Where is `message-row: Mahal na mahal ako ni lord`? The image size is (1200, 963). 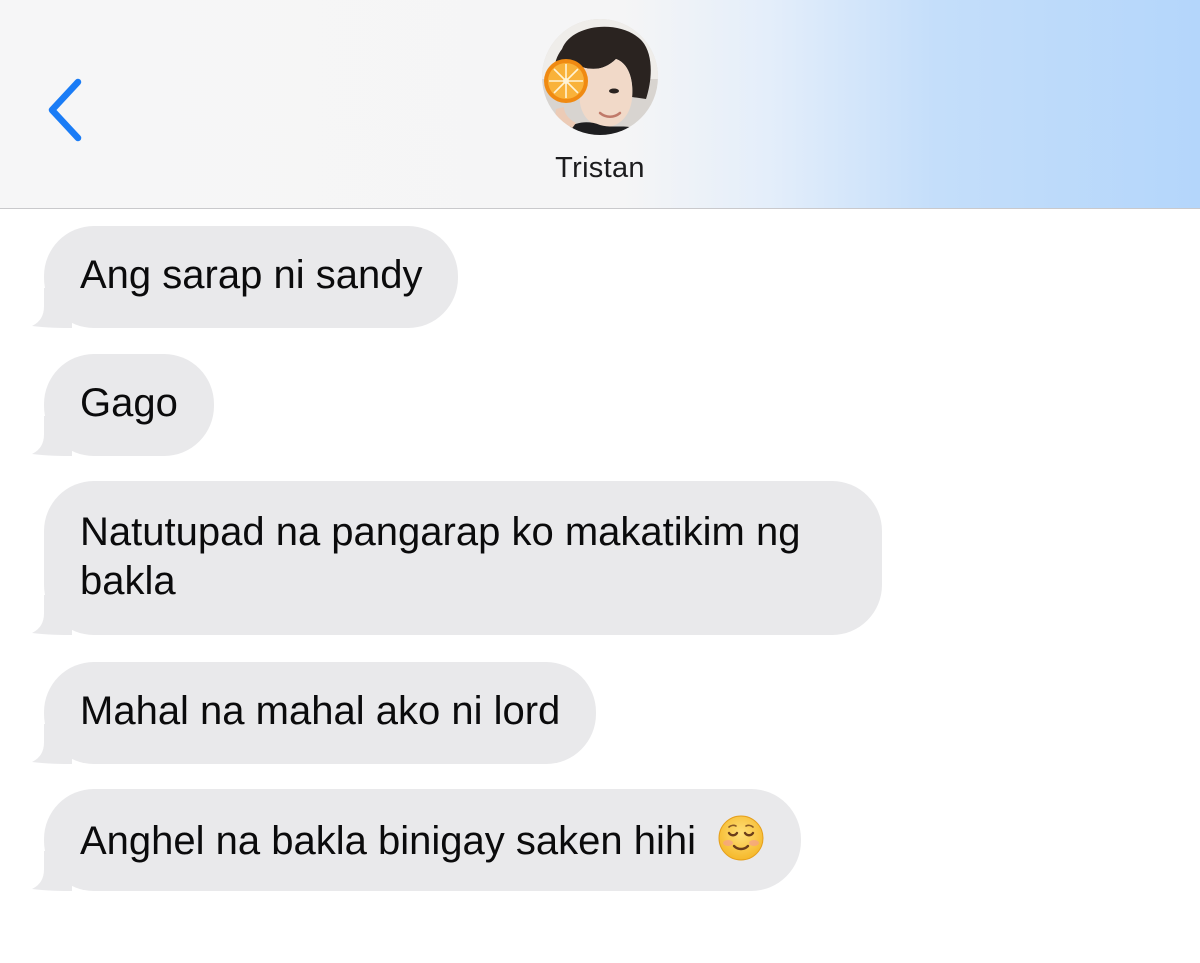 message-row: Mahal na mahal ako ni lord is located at coordinates (314, 713).